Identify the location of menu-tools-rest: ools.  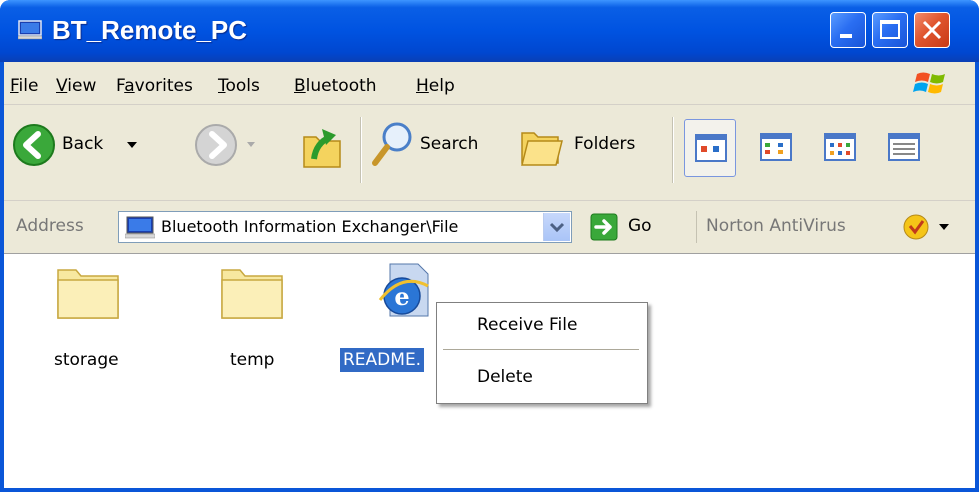
(242, 86).